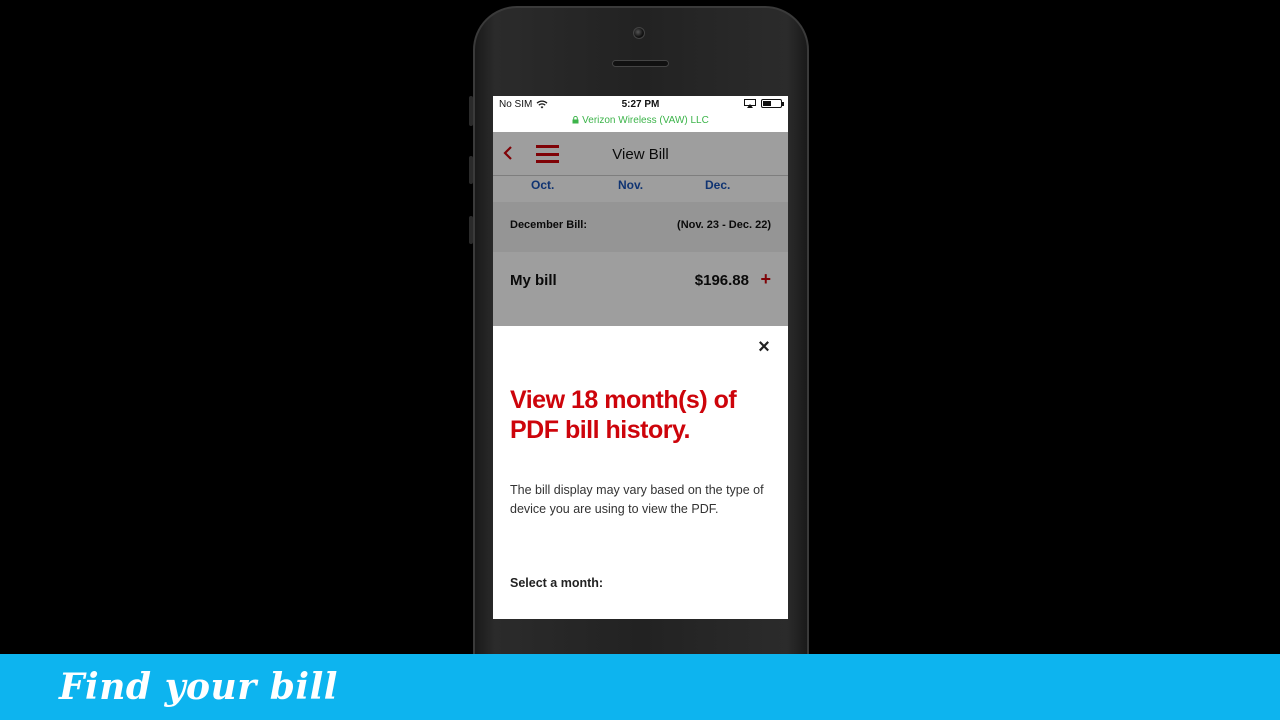 This screenshot has height=720, width=1280. I want to click on battery-fill, so click(767, 103).